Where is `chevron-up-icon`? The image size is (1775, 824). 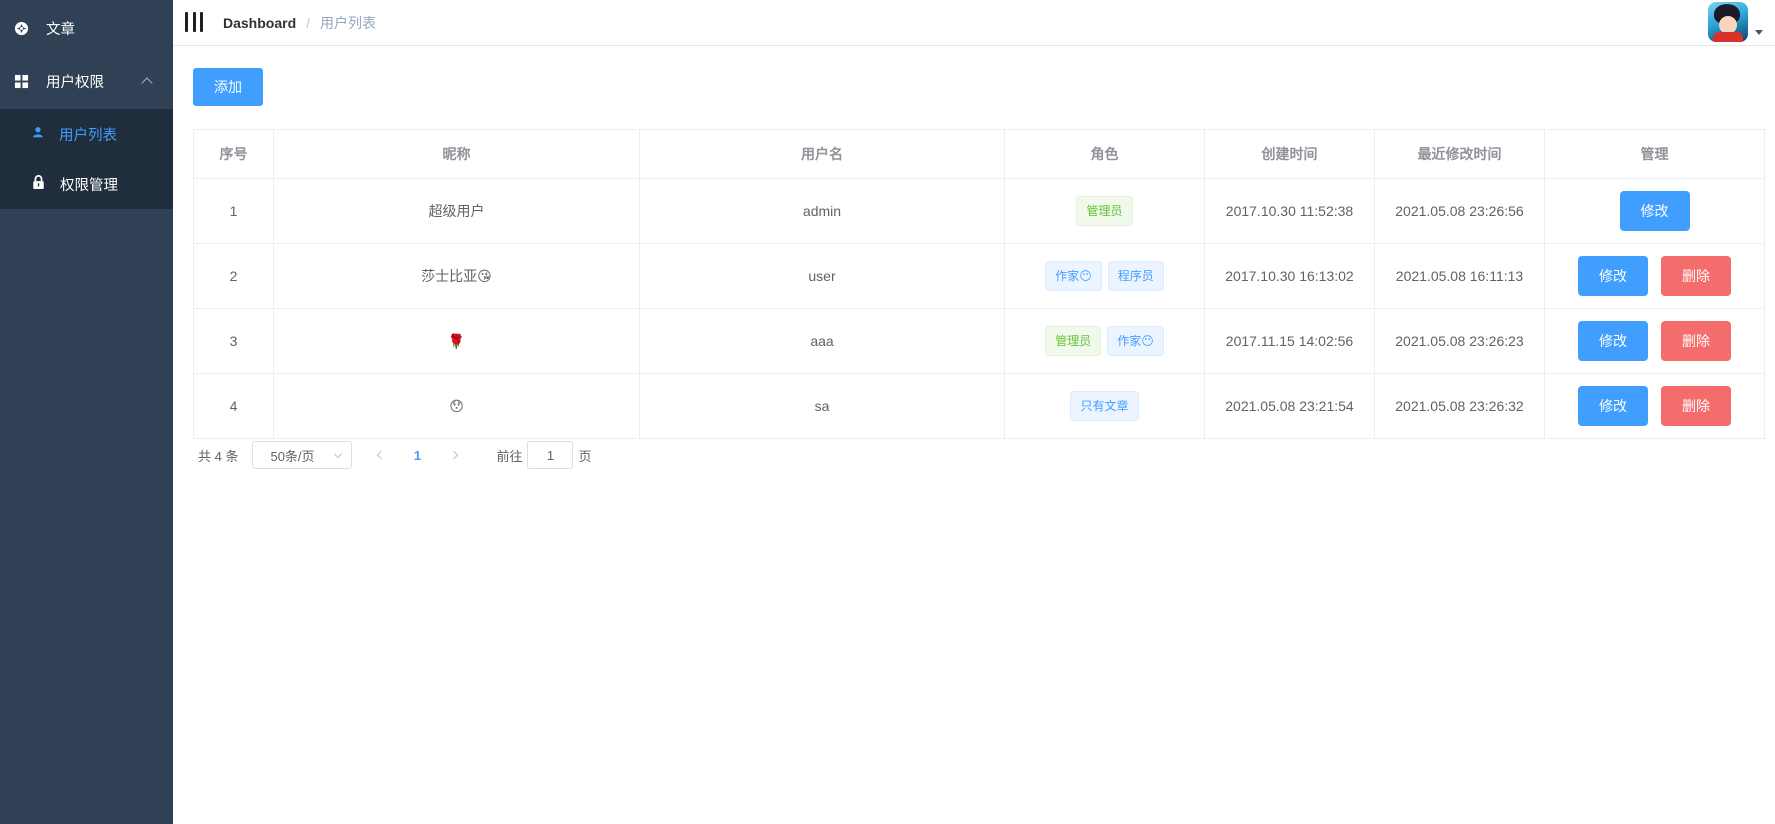 chevron-up-icon is located at coordinates (147, 83).